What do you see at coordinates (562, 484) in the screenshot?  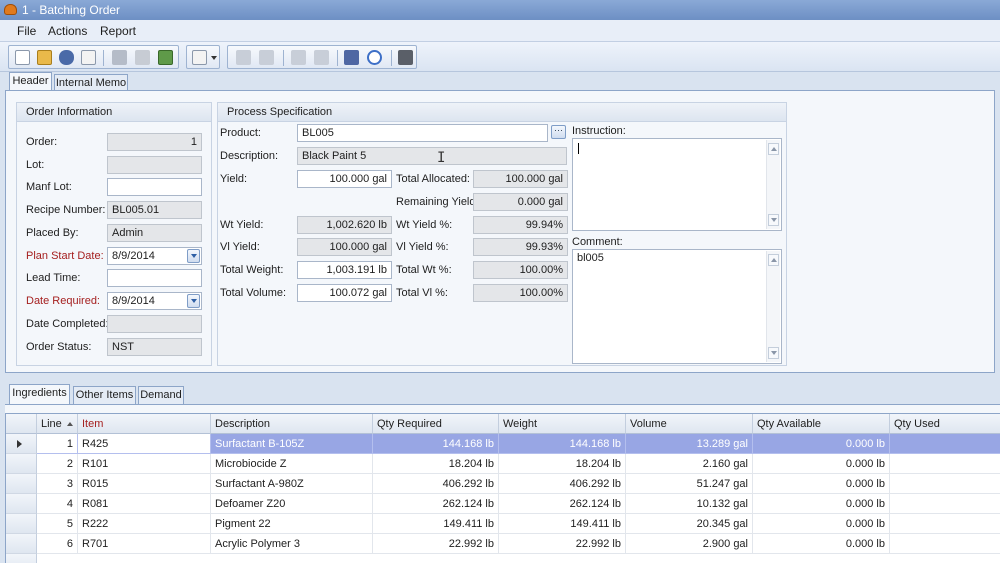 I see `cell-weight: 406.292 lb` at bounding box center [562, 484].